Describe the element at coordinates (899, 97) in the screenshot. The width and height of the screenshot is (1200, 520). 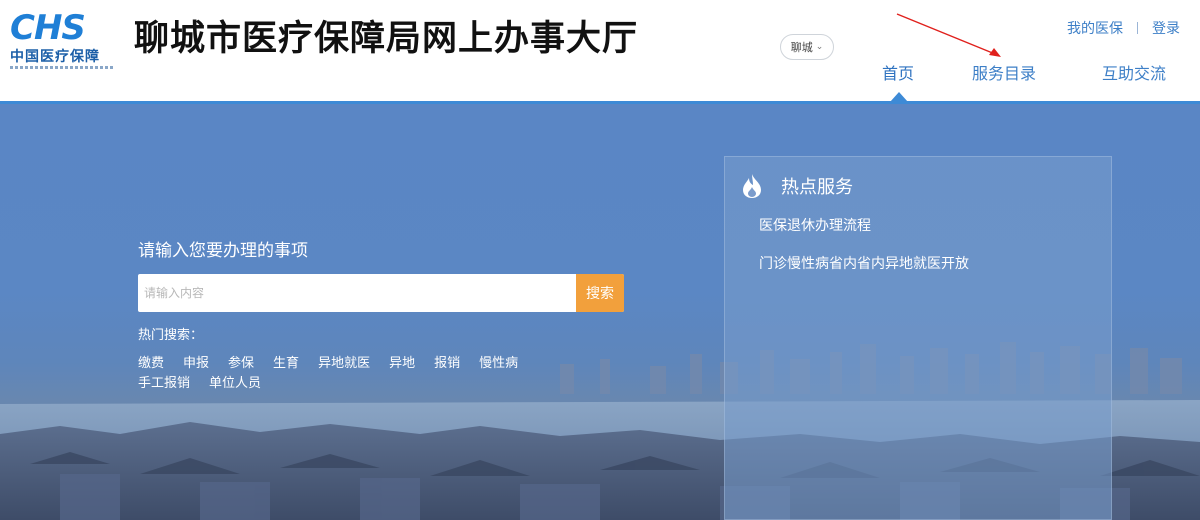
I see `nav-active-indicator` at that location.